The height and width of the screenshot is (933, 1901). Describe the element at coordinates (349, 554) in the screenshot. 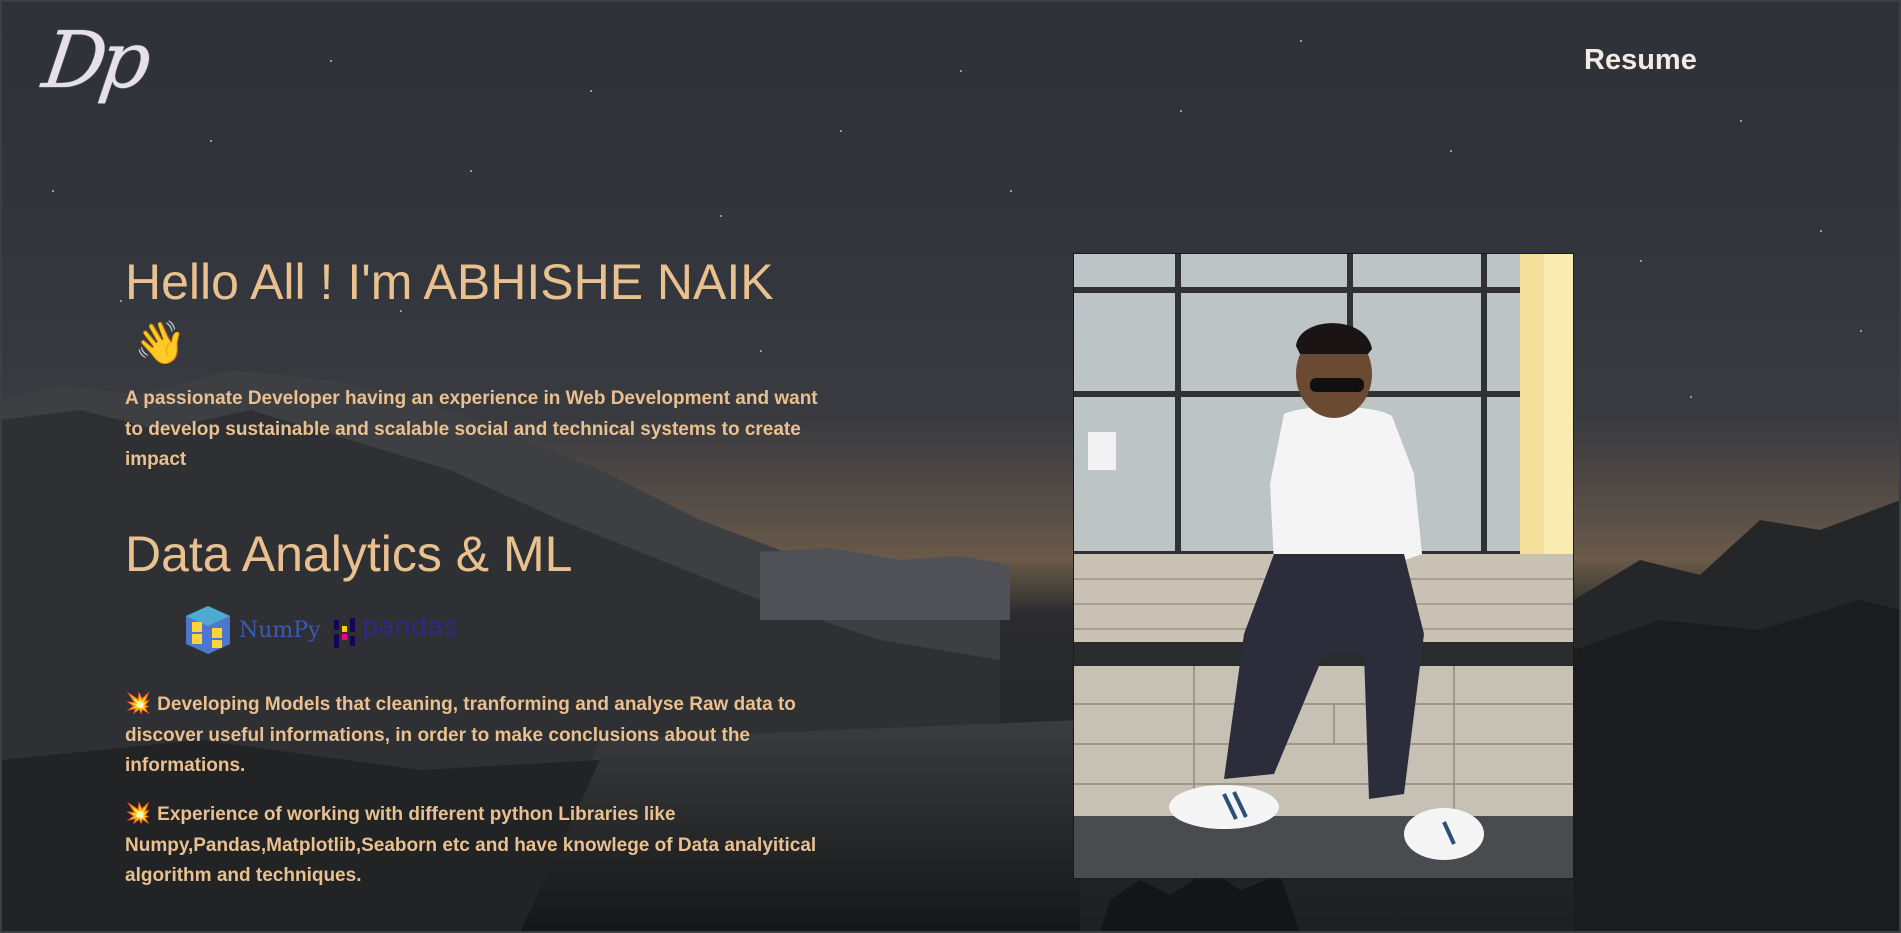

I see `section-title: Data Analytics & ML` at that location.